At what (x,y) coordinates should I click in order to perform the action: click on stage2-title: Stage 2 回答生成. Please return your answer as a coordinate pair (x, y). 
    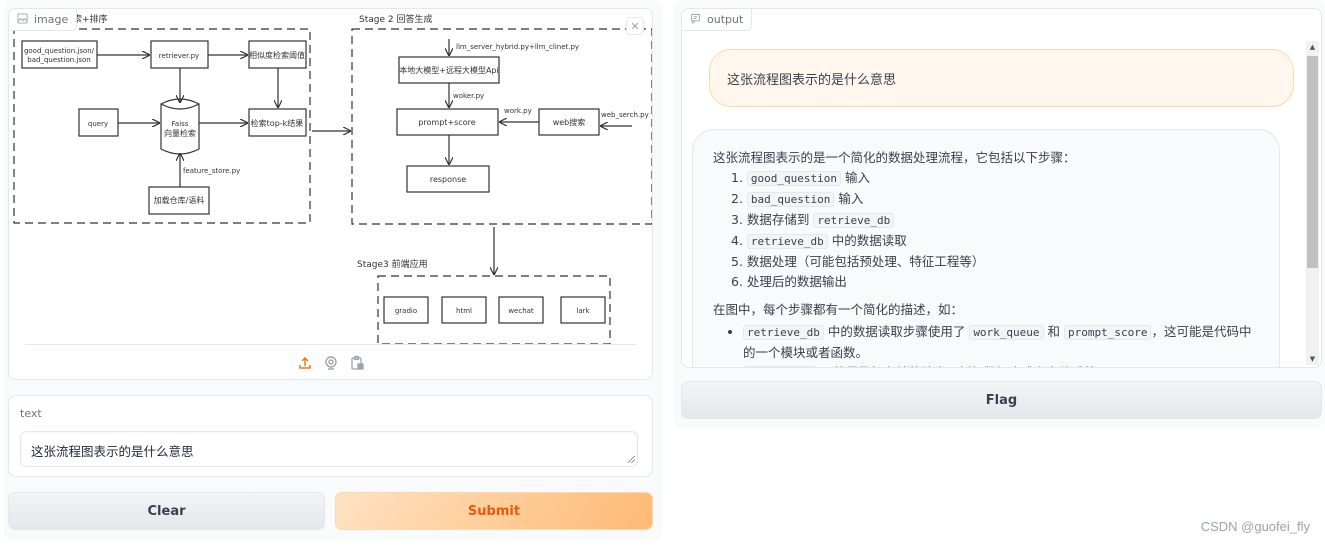
    Looking at the image, I should click on (395, 19).